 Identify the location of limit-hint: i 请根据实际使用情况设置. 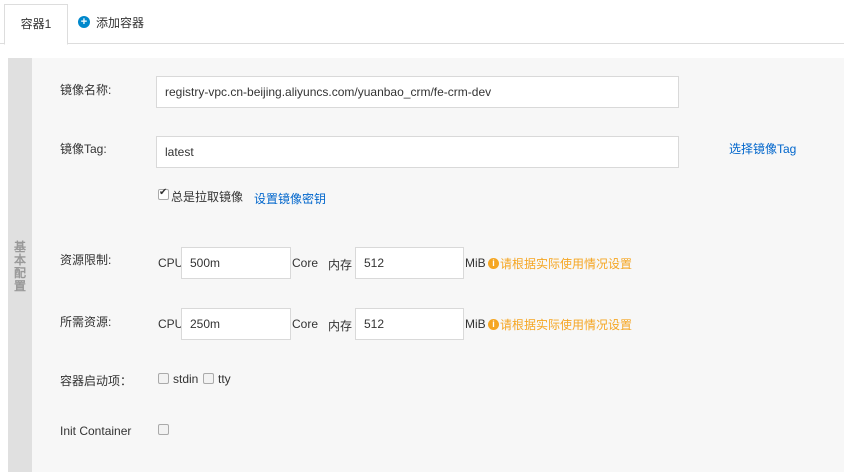
(560, 263).